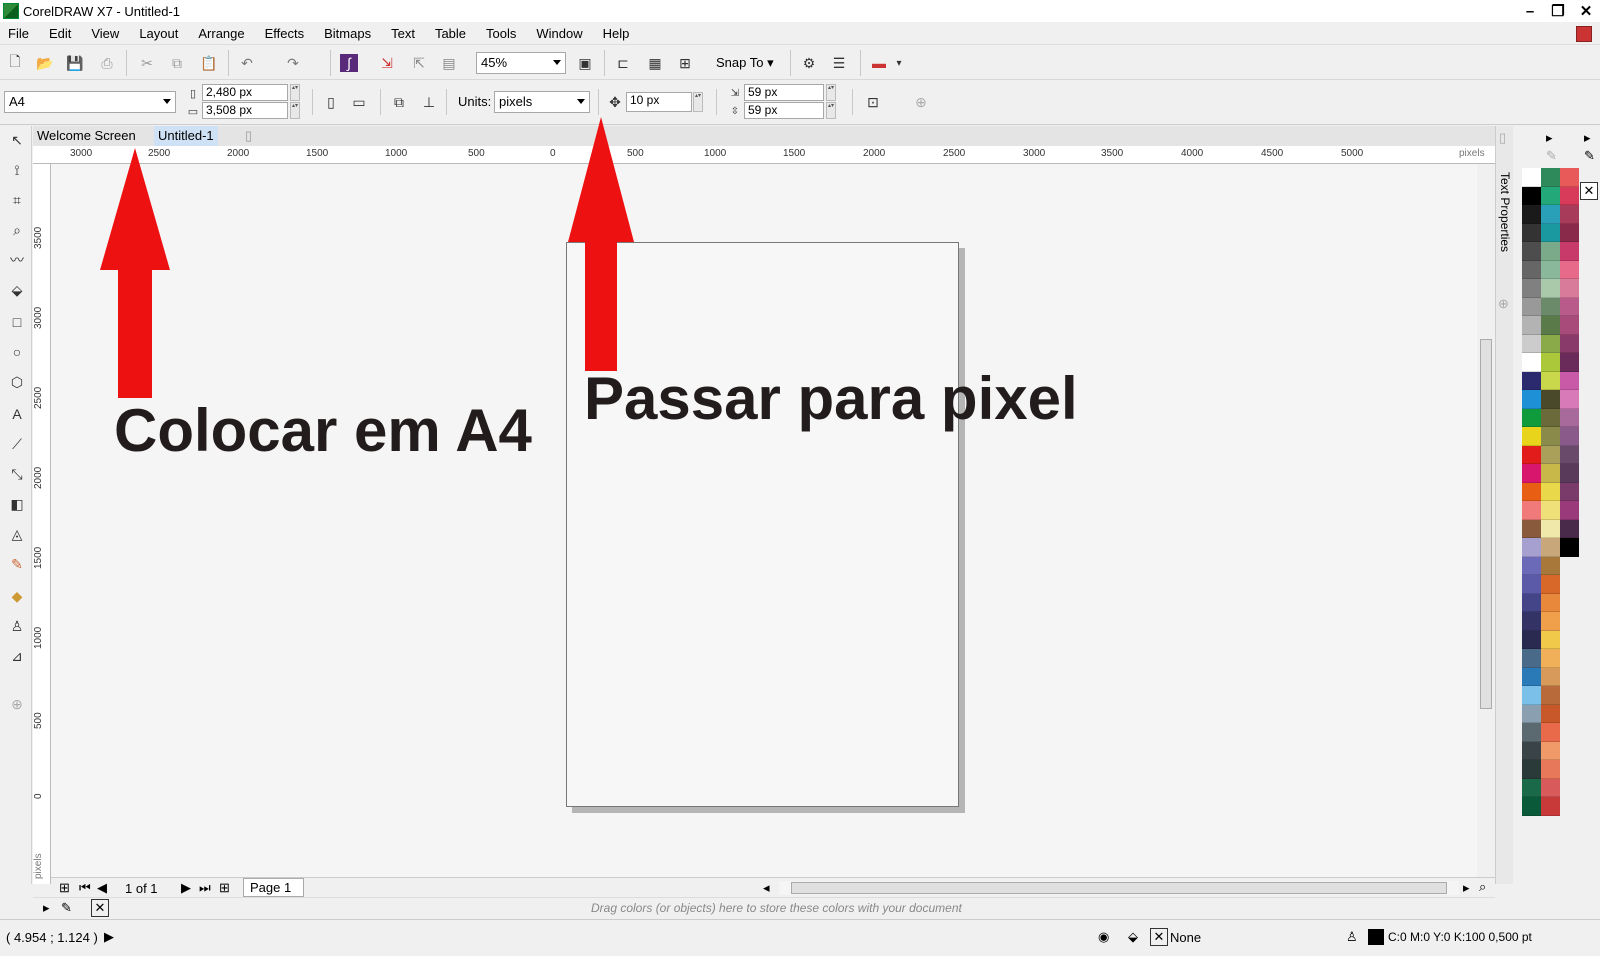 The width and height of the screenshot is (1600, 956). What do you see at coordinates (274, 887) in the screenshot?
I see `page-1-tab: Page 1` at bounding box center [274, 887].